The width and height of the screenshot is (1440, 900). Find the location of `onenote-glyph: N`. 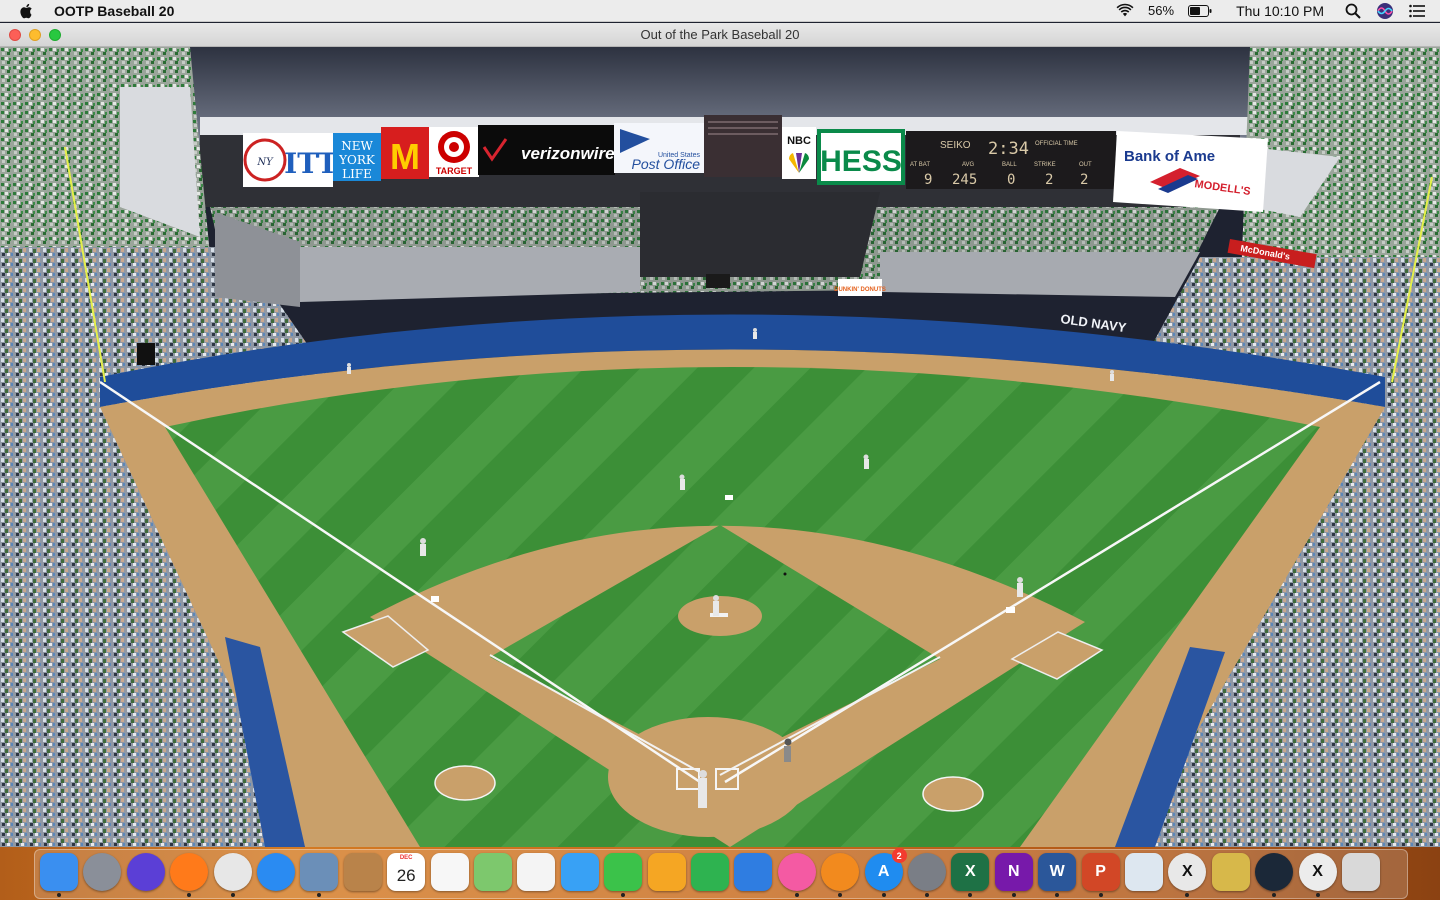

onenote-glyph: N is located at coordinates (1014, 871).